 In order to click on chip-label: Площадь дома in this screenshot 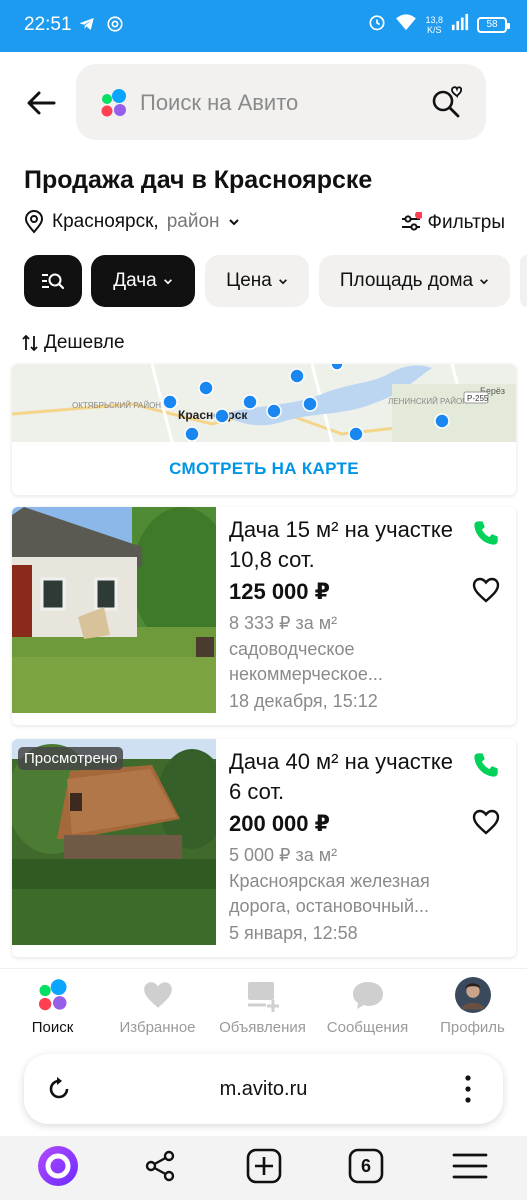, I will do `click(406, 280)`.